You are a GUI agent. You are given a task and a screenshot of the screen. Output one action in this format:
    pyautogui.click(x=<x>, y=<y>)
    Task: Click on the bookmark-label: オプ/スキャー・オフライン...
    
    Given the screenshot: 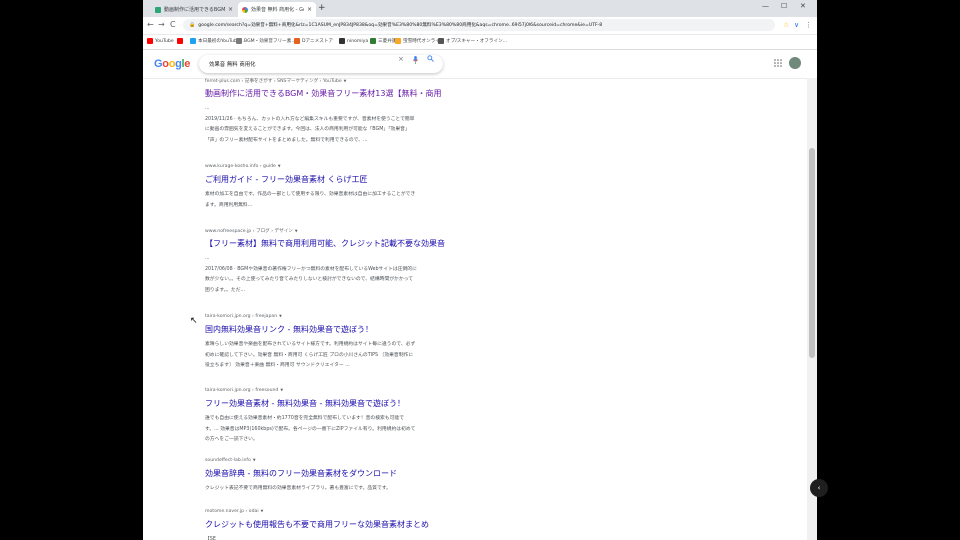 What is the action you would take?
    pyautogui.click(x=477, y=41)
    